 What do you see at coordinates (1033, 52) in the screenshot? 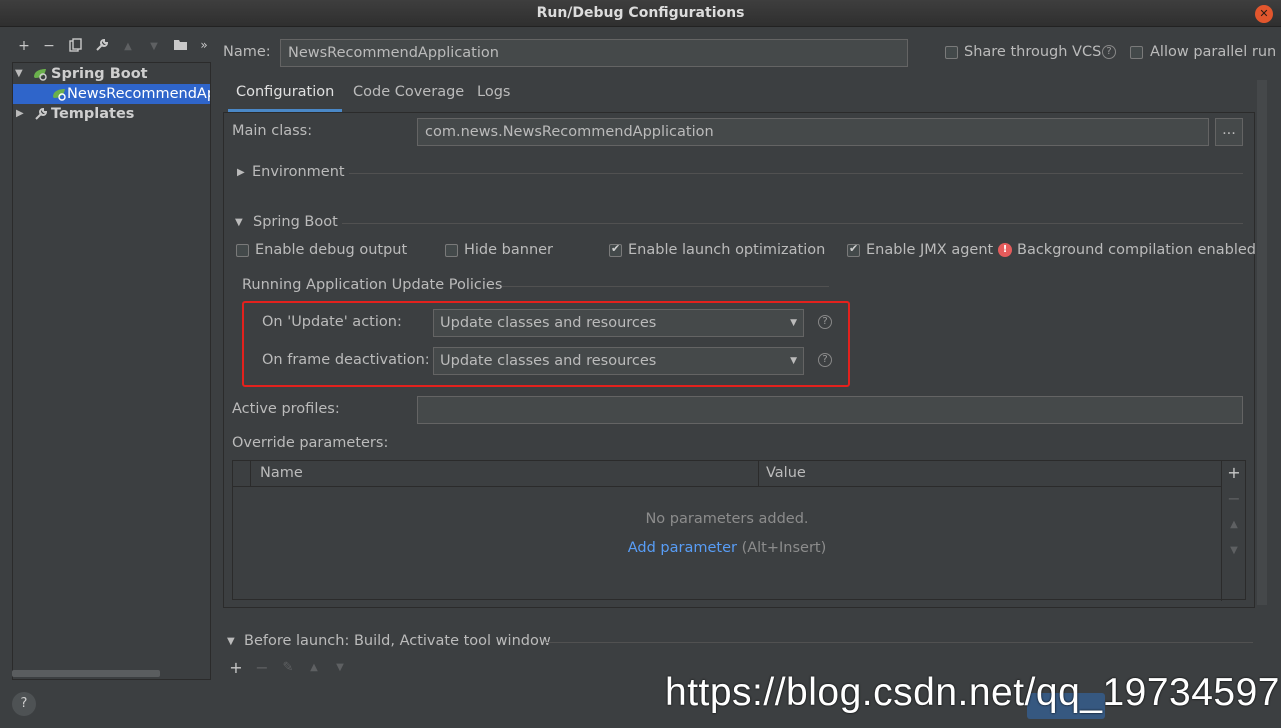
I see `share-vcs-label: Share through VCS` at bounding box center [1033, 52].